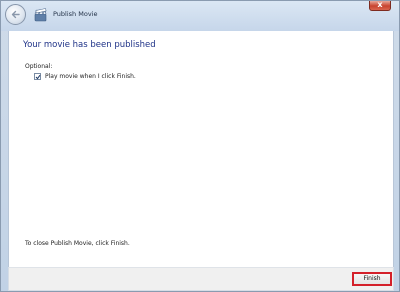 This screenshot has height=292, width=400. Describe the element at coordinates (77, 243) in the screenshot. I see `close-instructions: To close Publish Movie, click Finish.` at that location.